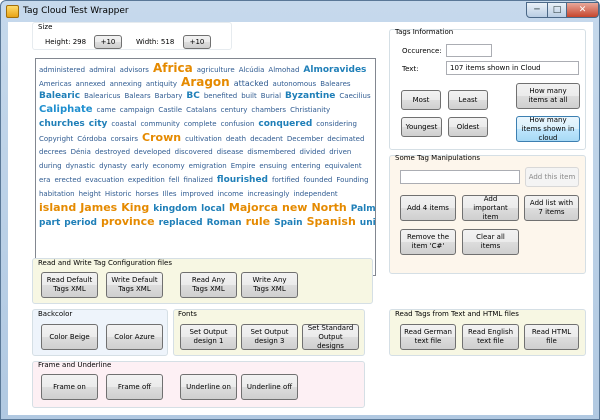  Describe the element at coordinates (340, 152) in the screenshot. I see `cloud-tag: driven` at that location.